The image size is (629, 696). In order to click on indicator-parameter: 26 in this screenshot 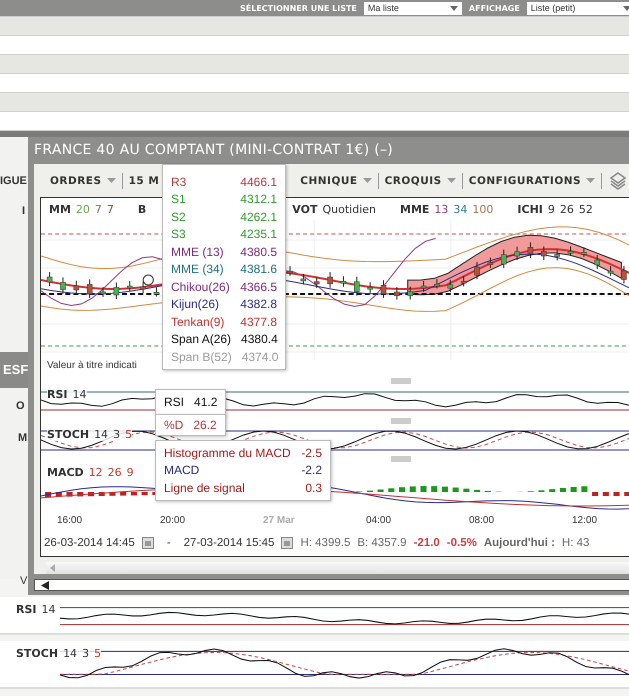, I will do `click(567, 209)`.